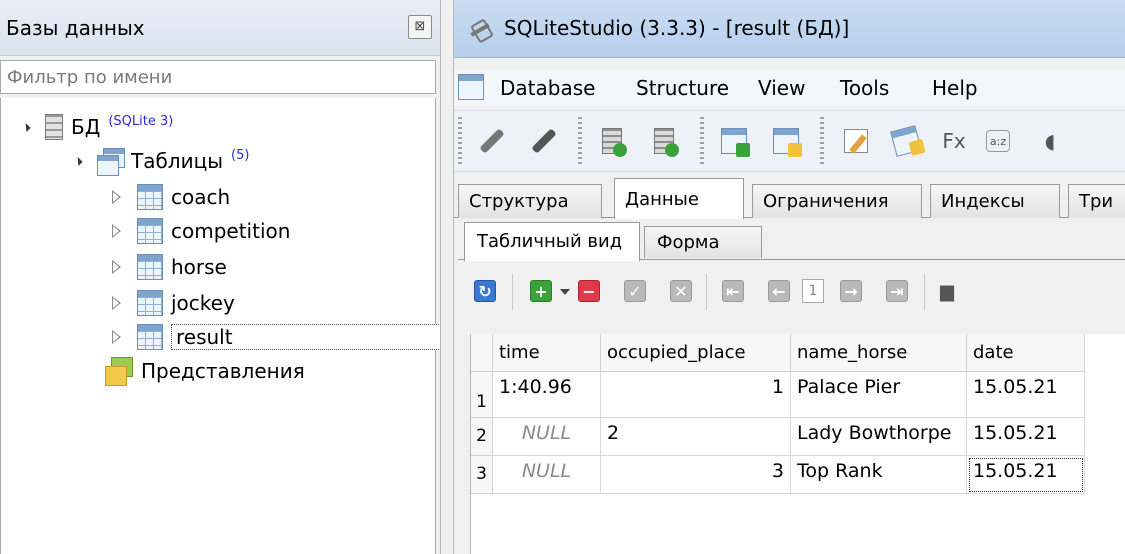 The width and height of the screenshot is (1125, 554). I want to click on tree-item-tables: Таблицы (5), so click(161, 161).